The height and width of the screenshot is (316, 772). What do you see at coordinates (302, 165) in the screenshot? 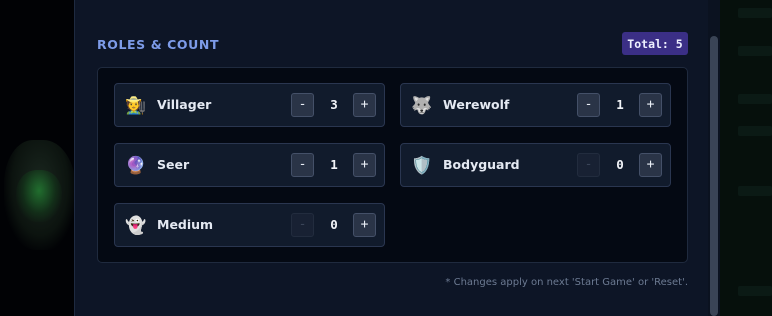
I see `decrement-seer-button: -` at bounding box center [302, 165].